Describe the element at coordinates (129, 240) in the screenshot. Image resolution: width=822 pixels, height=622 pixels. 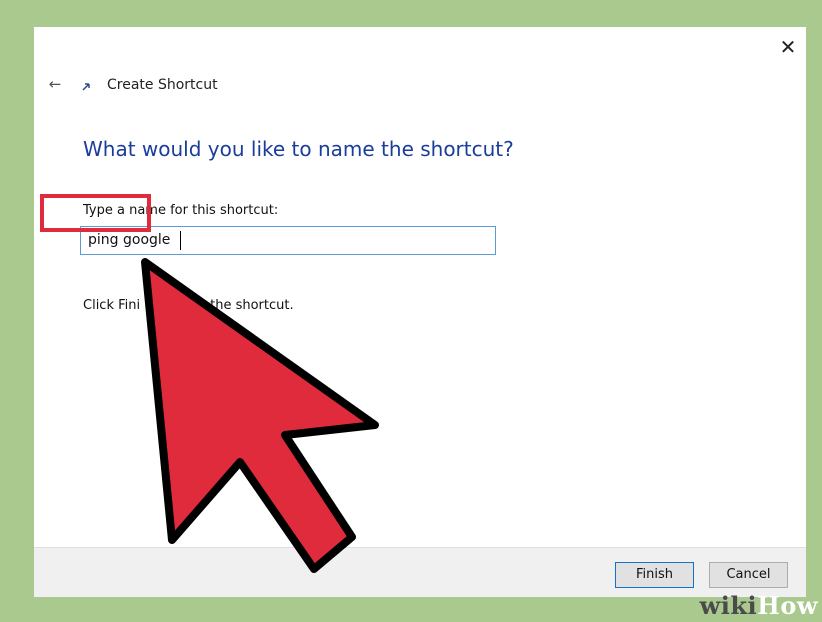
I see `shortcut-name-value: ping google` at that location.